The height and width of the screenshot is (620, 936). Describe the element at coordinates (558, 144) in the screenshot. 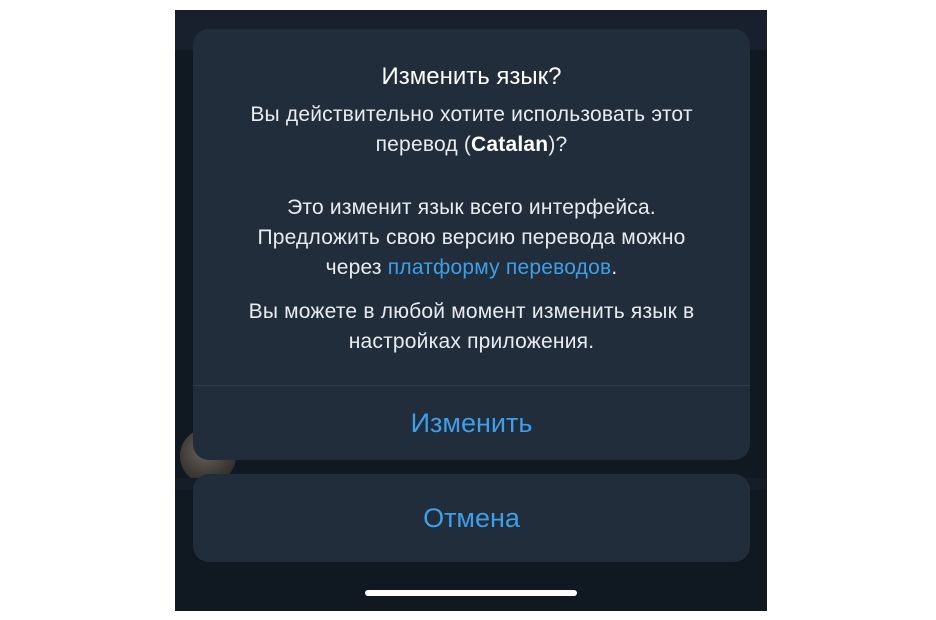

I see `message-text: )?` at that location.